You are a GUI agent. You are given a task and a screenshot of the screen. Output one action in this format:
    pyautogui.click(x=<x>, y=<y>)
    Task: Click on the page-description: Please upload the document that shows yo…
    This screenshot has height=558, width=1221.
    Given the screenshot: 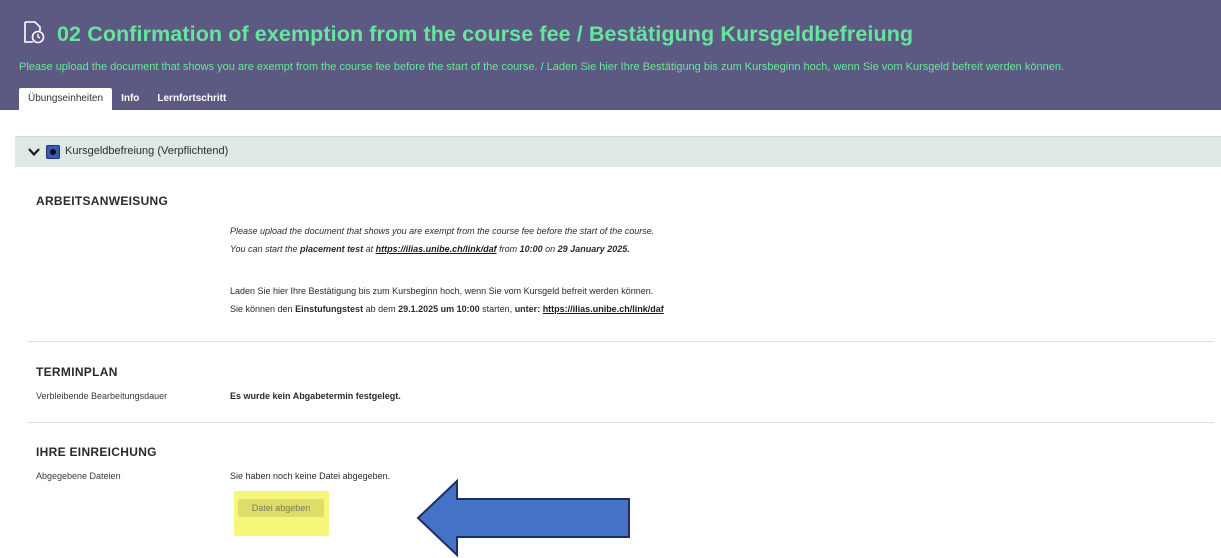 What is the action you would take?
    pyautogui.click(x=541, y=67)
    